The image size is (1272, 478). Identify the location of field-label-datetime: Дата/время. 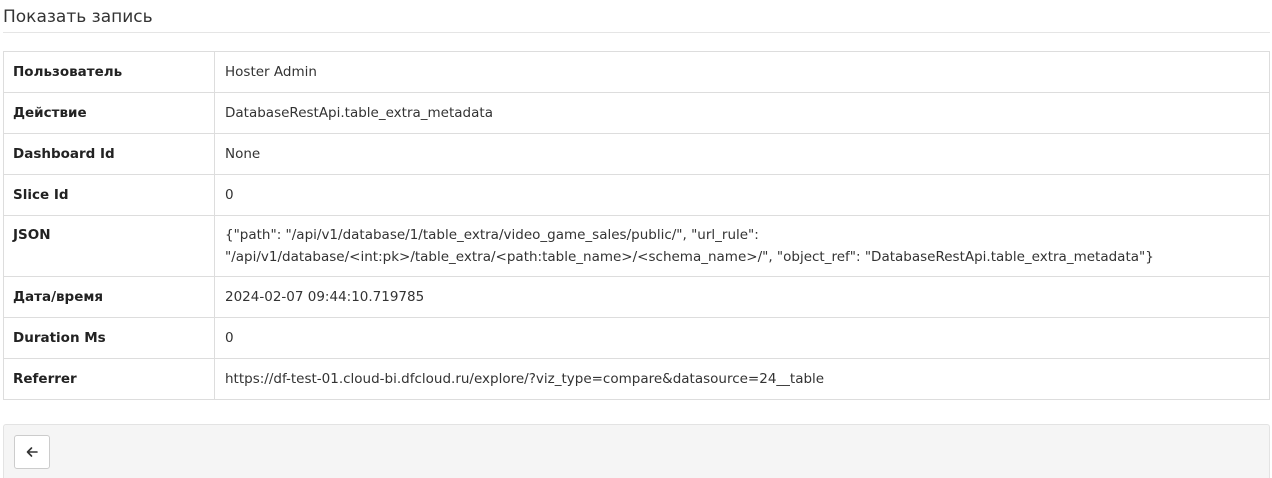
(109, 297).